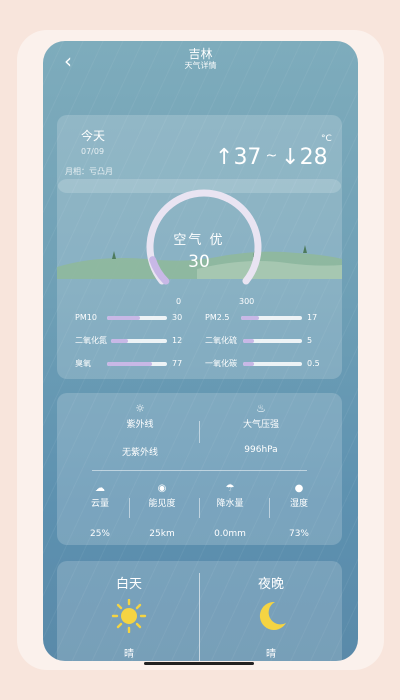  I want to click on arrow-down-icon: ↓, so click(290, 157).